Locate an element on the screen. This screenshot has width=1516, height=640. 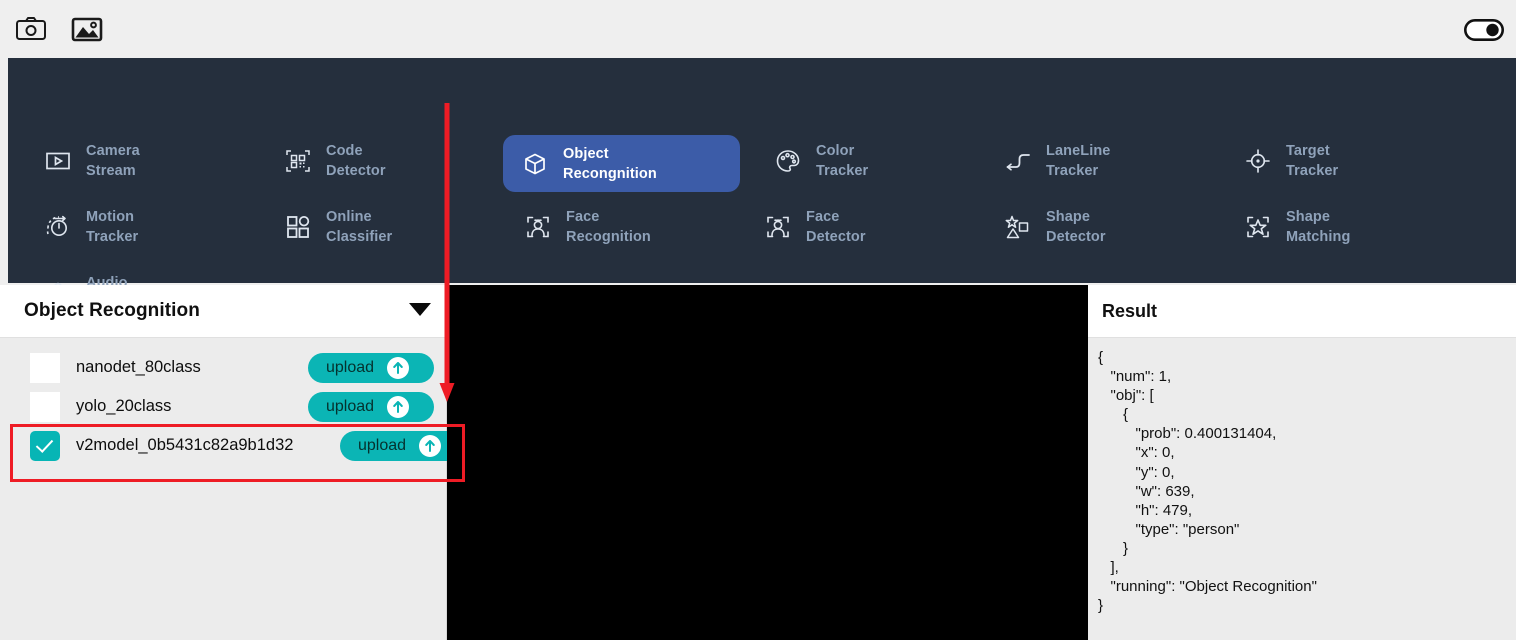
nav-item-motion-tracker: Motion Tracker is located at coordinates (91, 227).